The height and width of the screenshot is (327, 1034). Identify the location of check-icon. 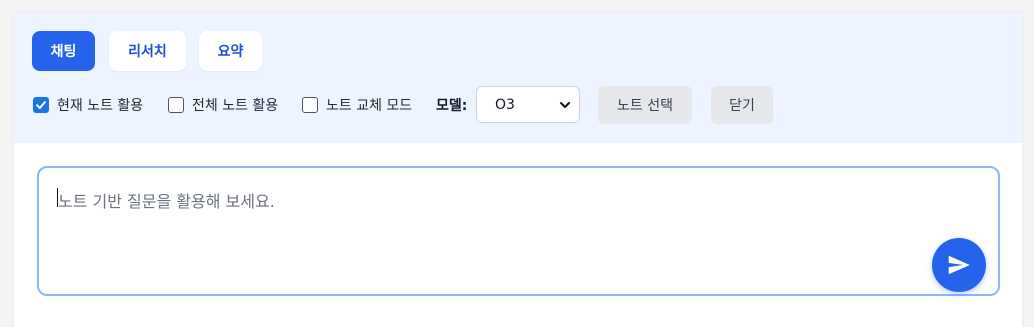
(41, 105).